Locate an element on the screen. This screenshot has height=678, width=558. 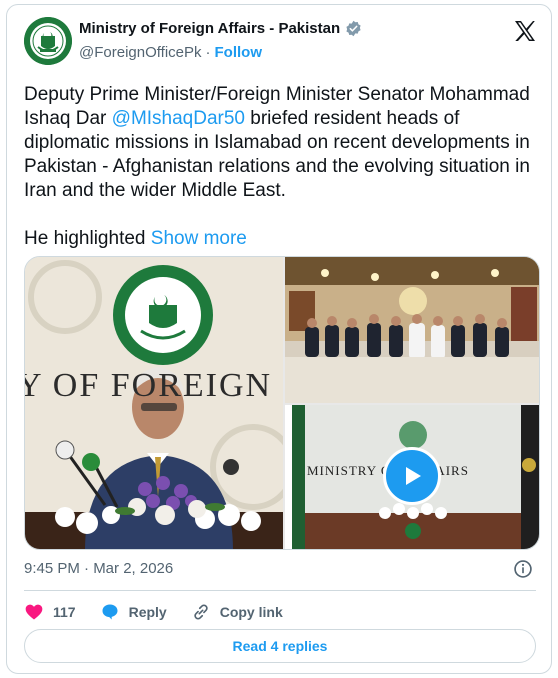
follow-button: Follow is located at coordinates (239, 52).